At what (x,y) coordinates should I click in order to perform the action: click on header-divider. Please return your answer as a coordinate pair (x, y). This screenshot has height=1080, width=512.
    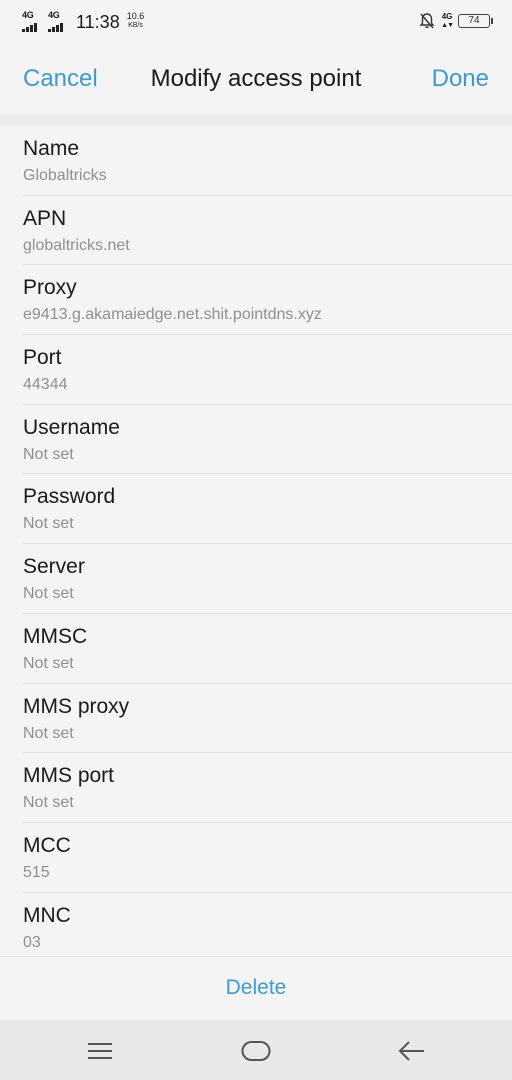
    Looking at the image, I should click on (256, 120).